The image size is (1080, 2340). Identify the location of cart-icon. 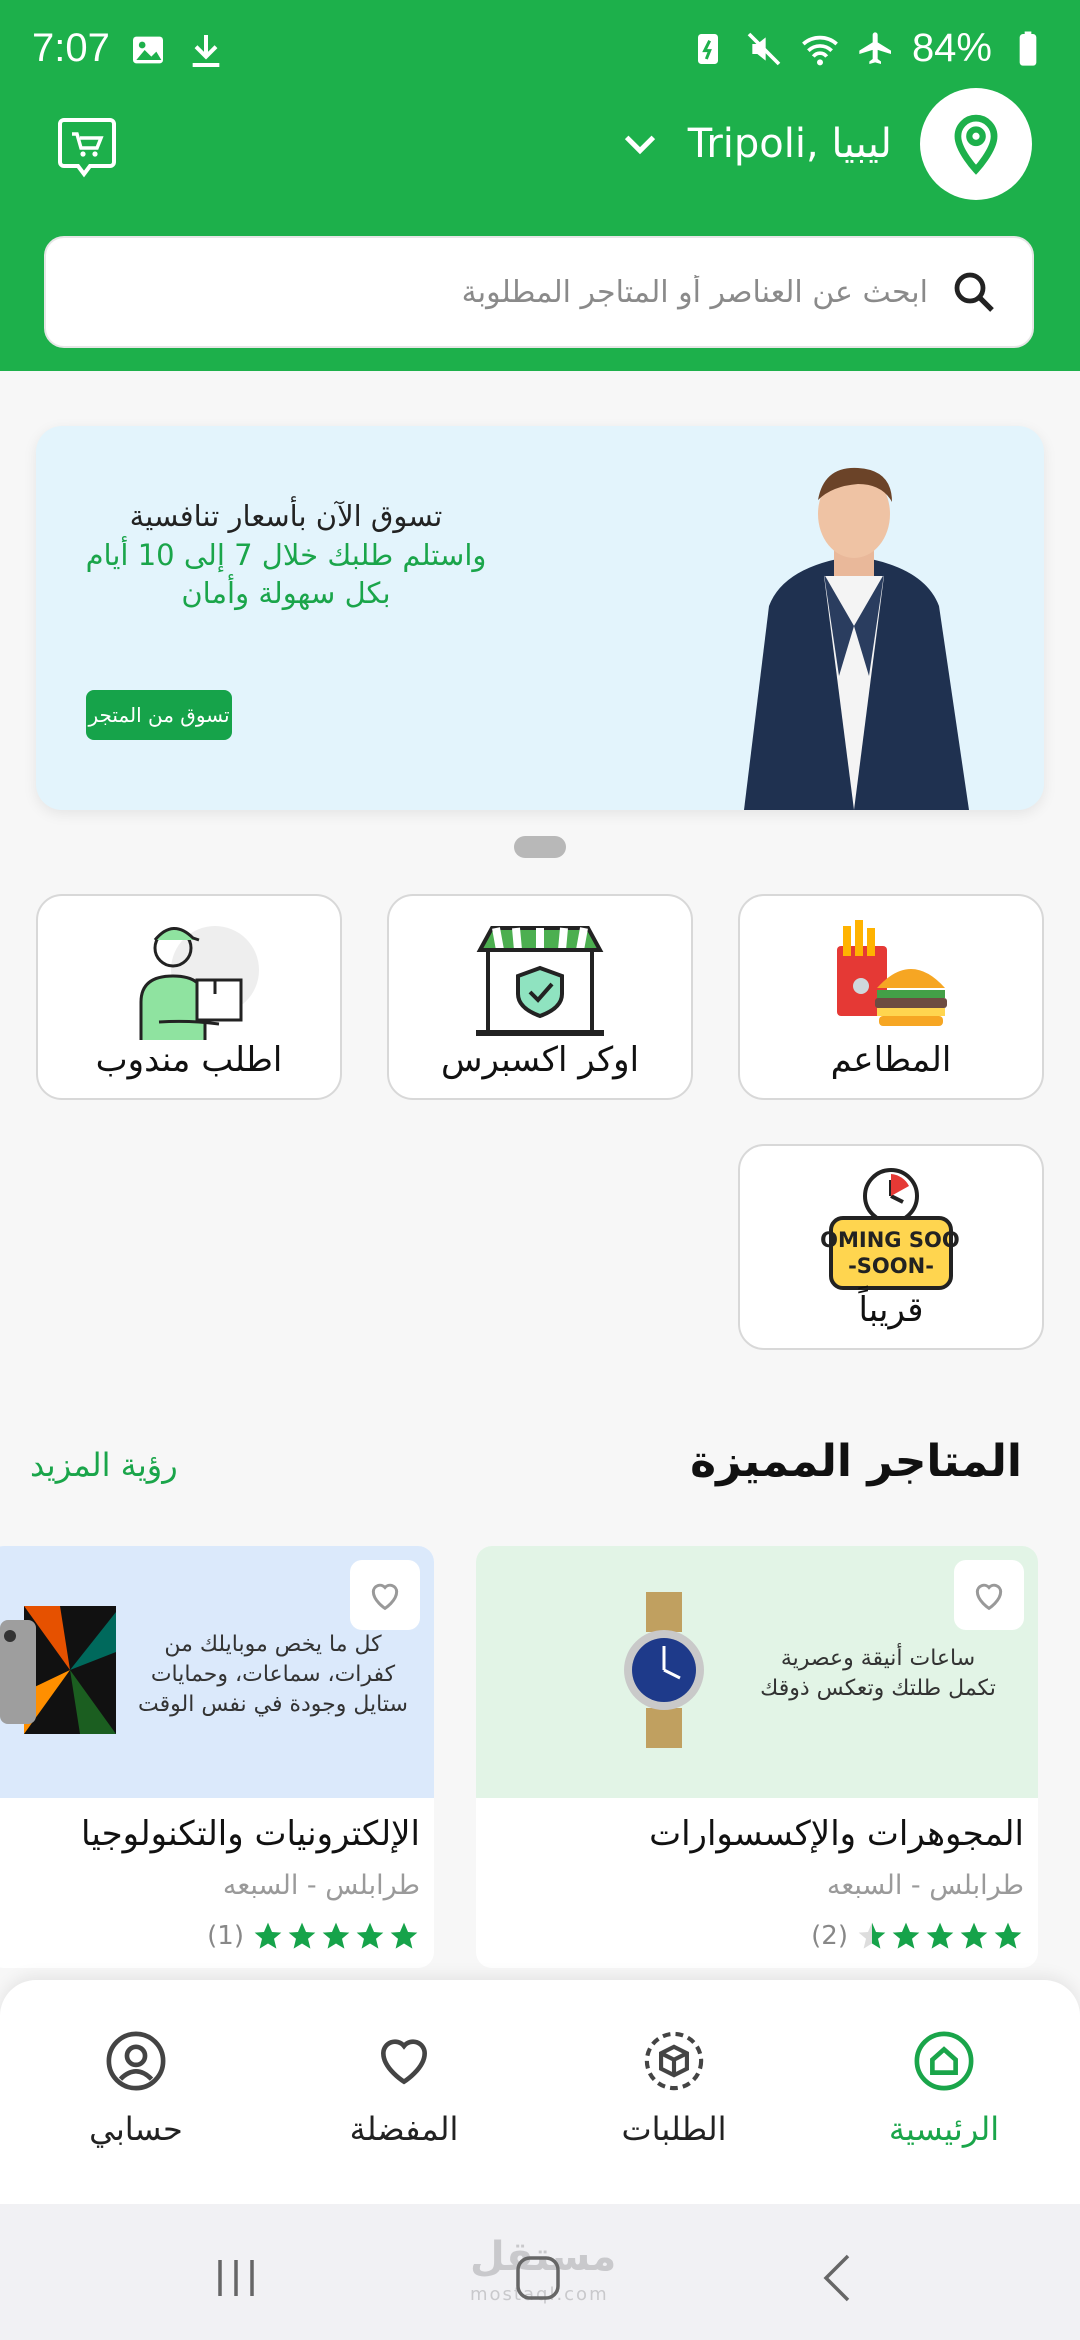
(87, 148).